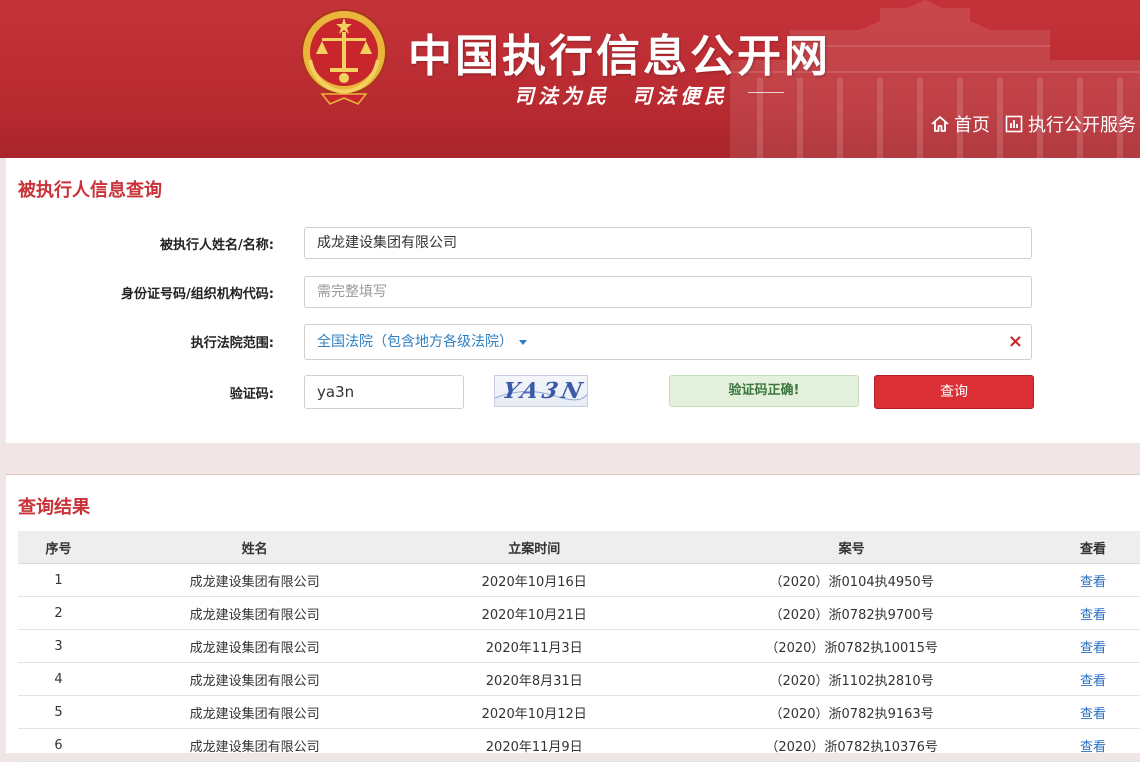 This screenshot has width=1140, height=762. I want to click on query-button: 查询, so click(954, 392).